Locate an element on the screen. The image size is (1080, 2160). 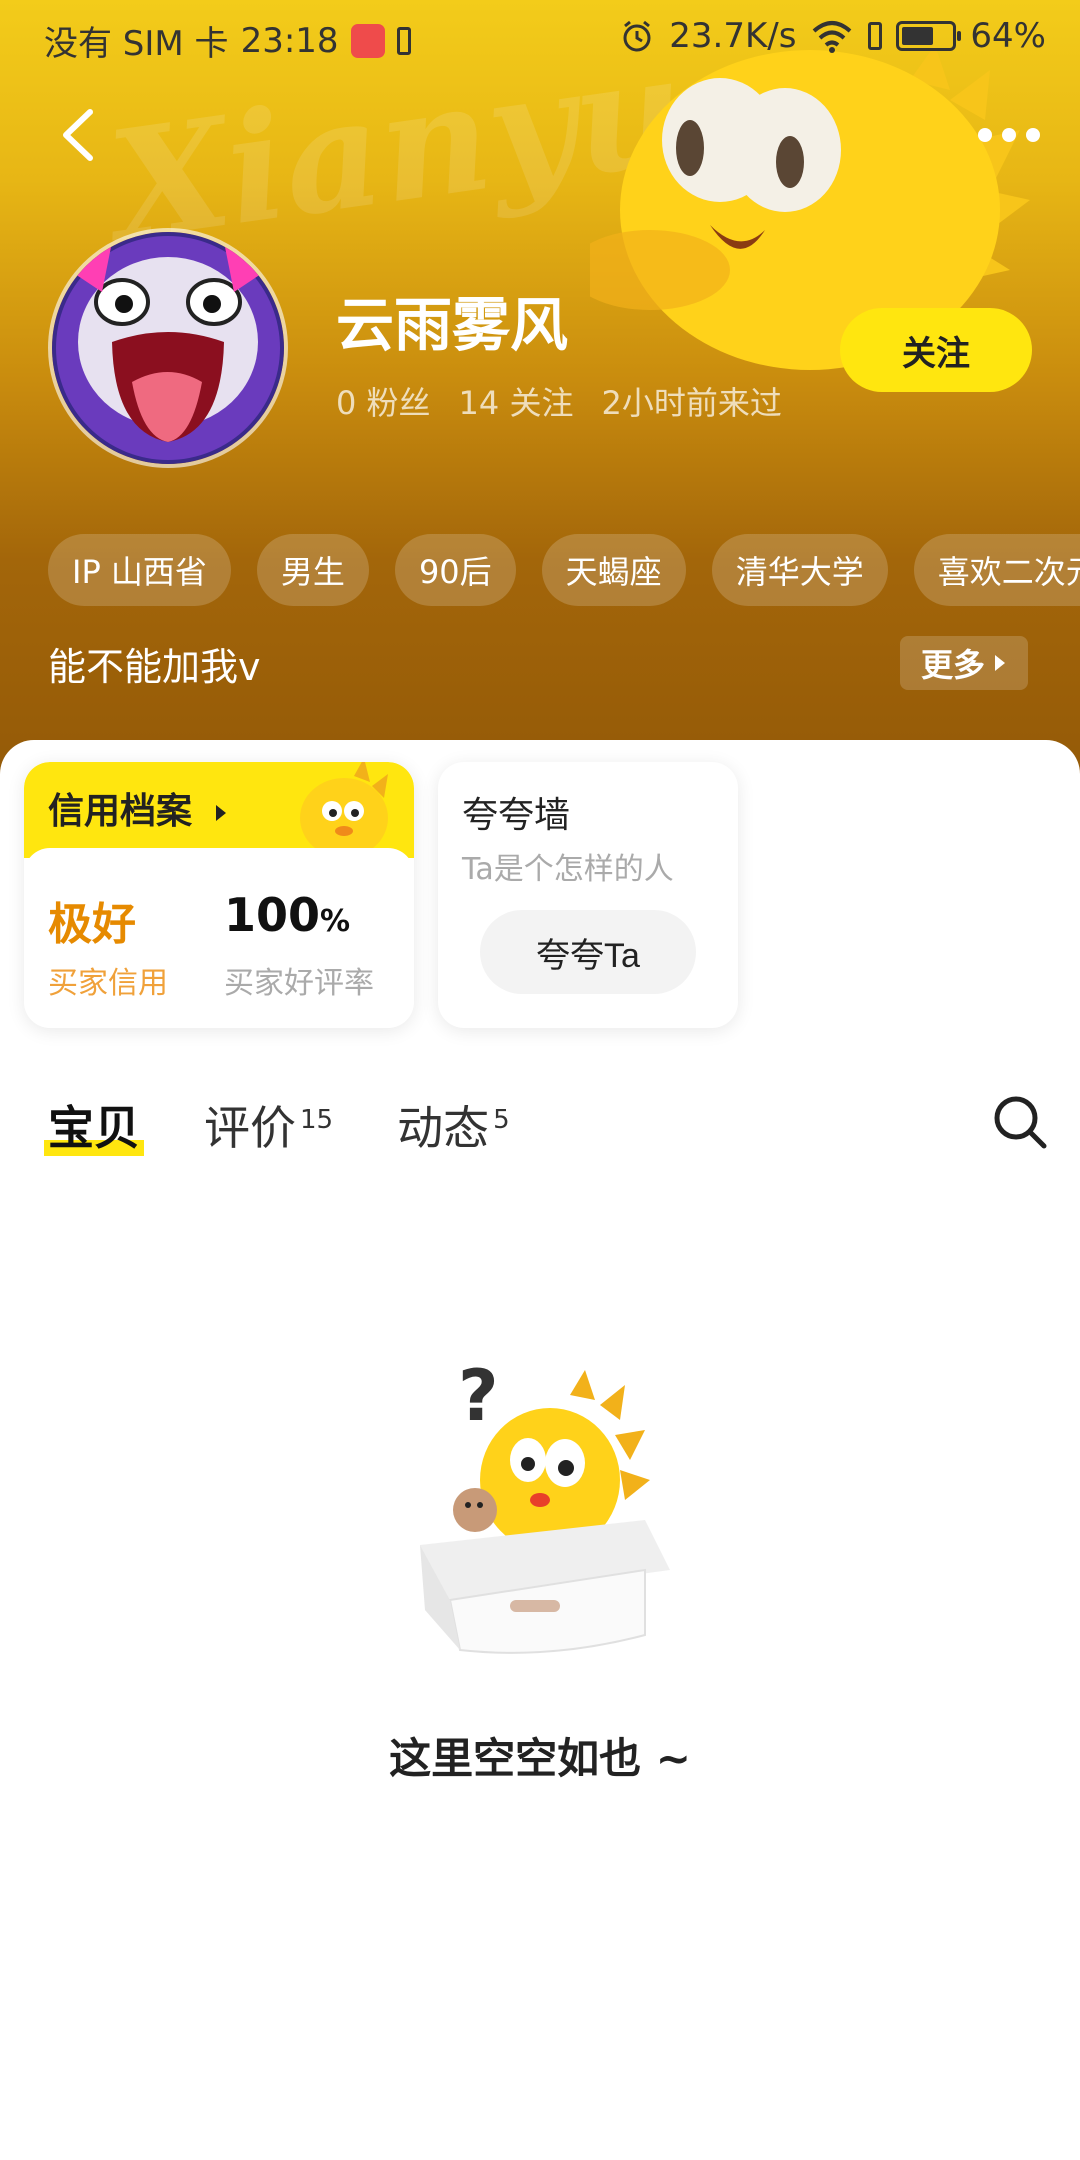
praise-wall-subtitle: Ta是个怎样的人 is located at coordinates (568, 869).